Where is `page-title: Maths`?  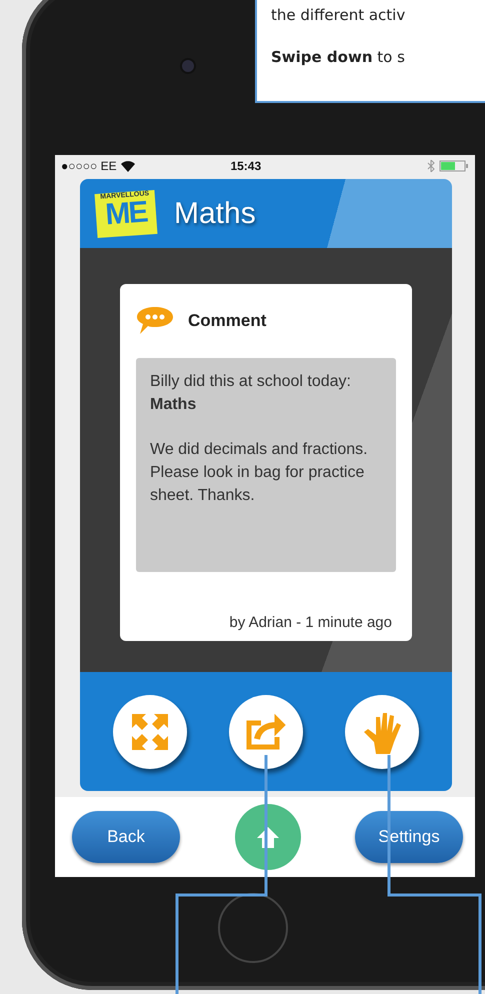 page-title: Maths is located at coordinates (215, 213).